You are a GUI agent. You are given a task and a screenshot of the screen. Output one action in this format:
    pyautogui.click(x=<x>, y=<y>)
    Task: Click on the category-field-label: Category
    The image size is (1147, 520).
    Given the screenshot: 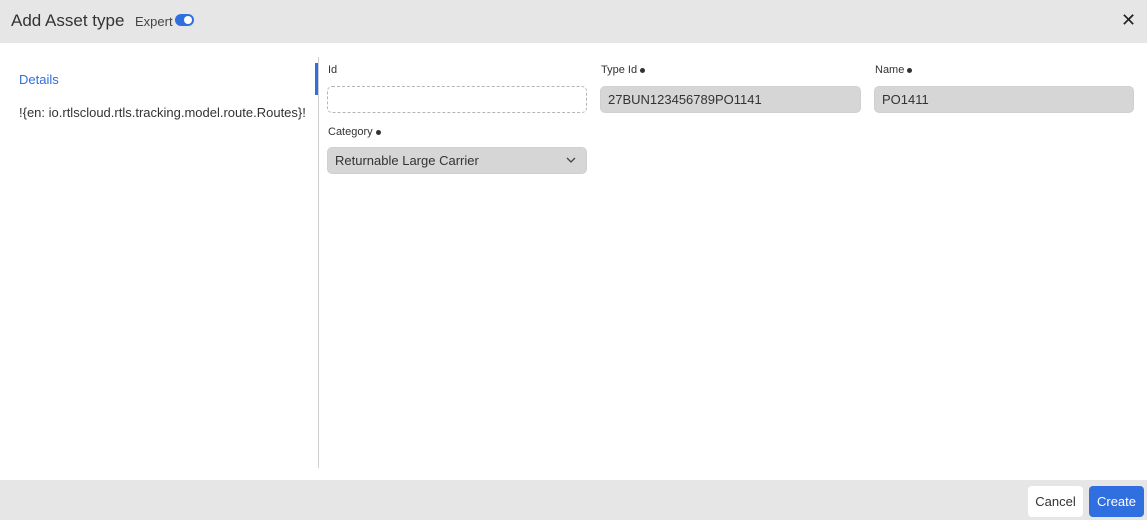 What is the action you would take?
    pyautogui.click(x=354, y=132)
    